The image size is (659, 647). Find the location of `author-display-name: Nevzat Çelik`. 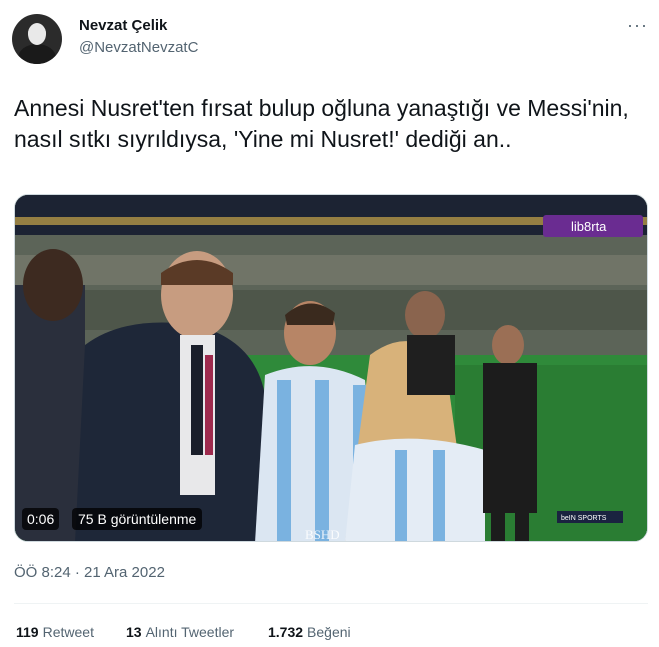

author-display-name: Nevzat Çelik is located at coordinates (123, 25).